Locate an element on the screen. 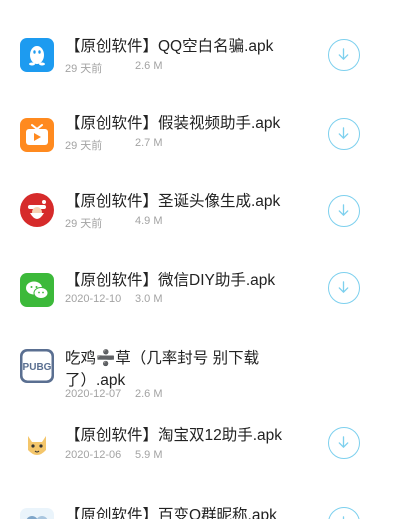  qq-penguin-icon is located at coordinates (37, 55).